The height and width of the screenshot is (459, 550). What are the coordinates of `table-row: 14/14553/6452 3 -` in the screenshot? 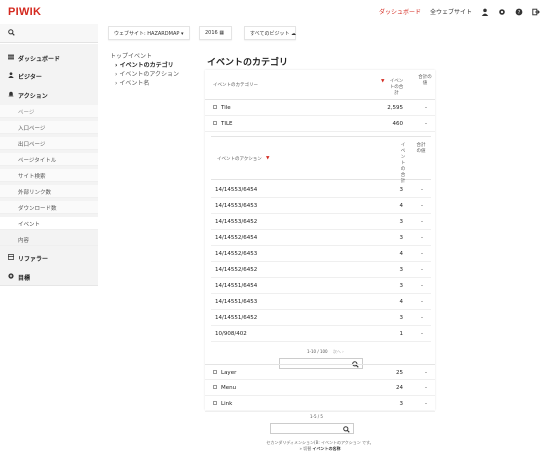 It's located at (321, 222).